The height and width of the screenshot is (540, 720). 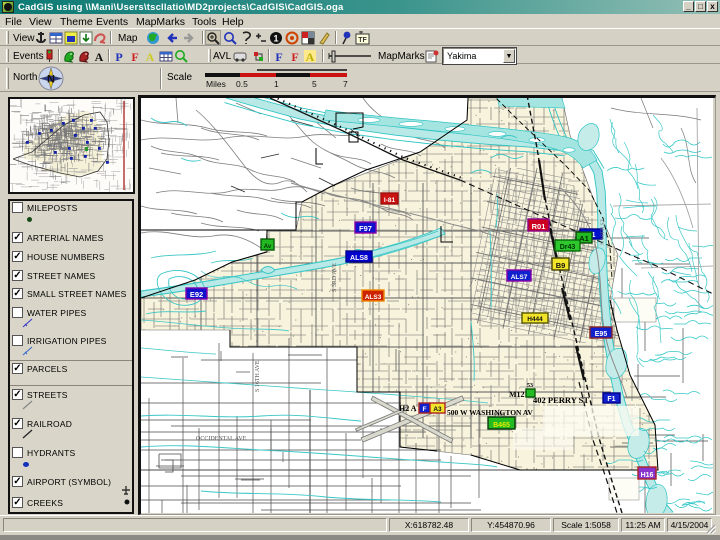 I want to click on svg-text: 500 W WASHINGTON AV, so click(x=490, y=412).